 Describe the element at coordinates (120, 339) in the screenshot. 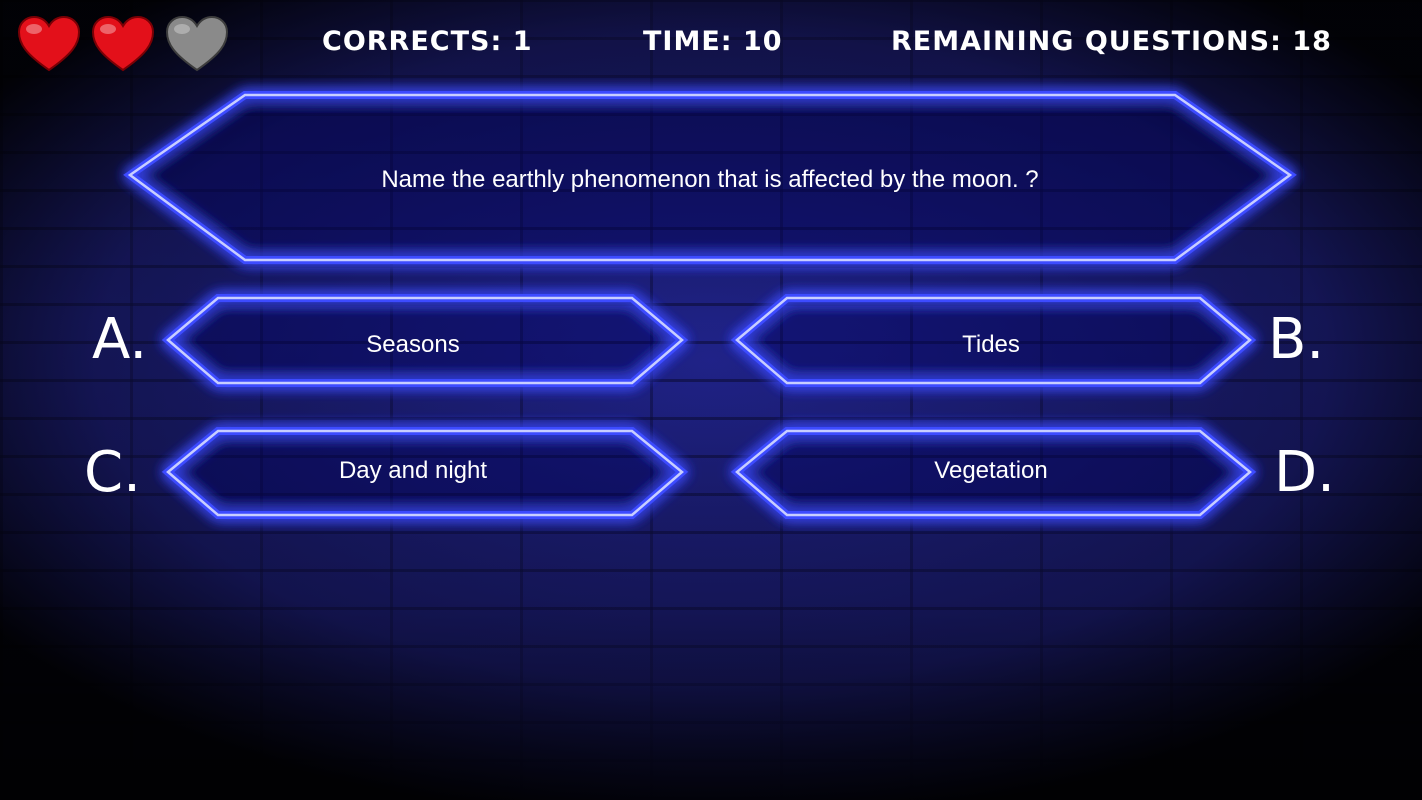

I see `answer-a-letter: A.` at that location.